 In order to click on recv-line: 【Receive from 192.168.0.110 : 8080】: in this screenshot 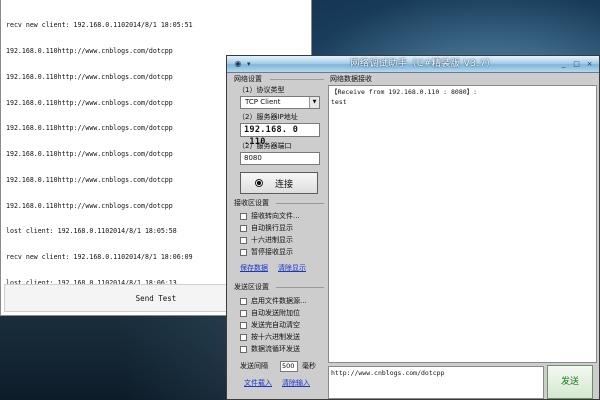, I will do `click(404, 92)`.